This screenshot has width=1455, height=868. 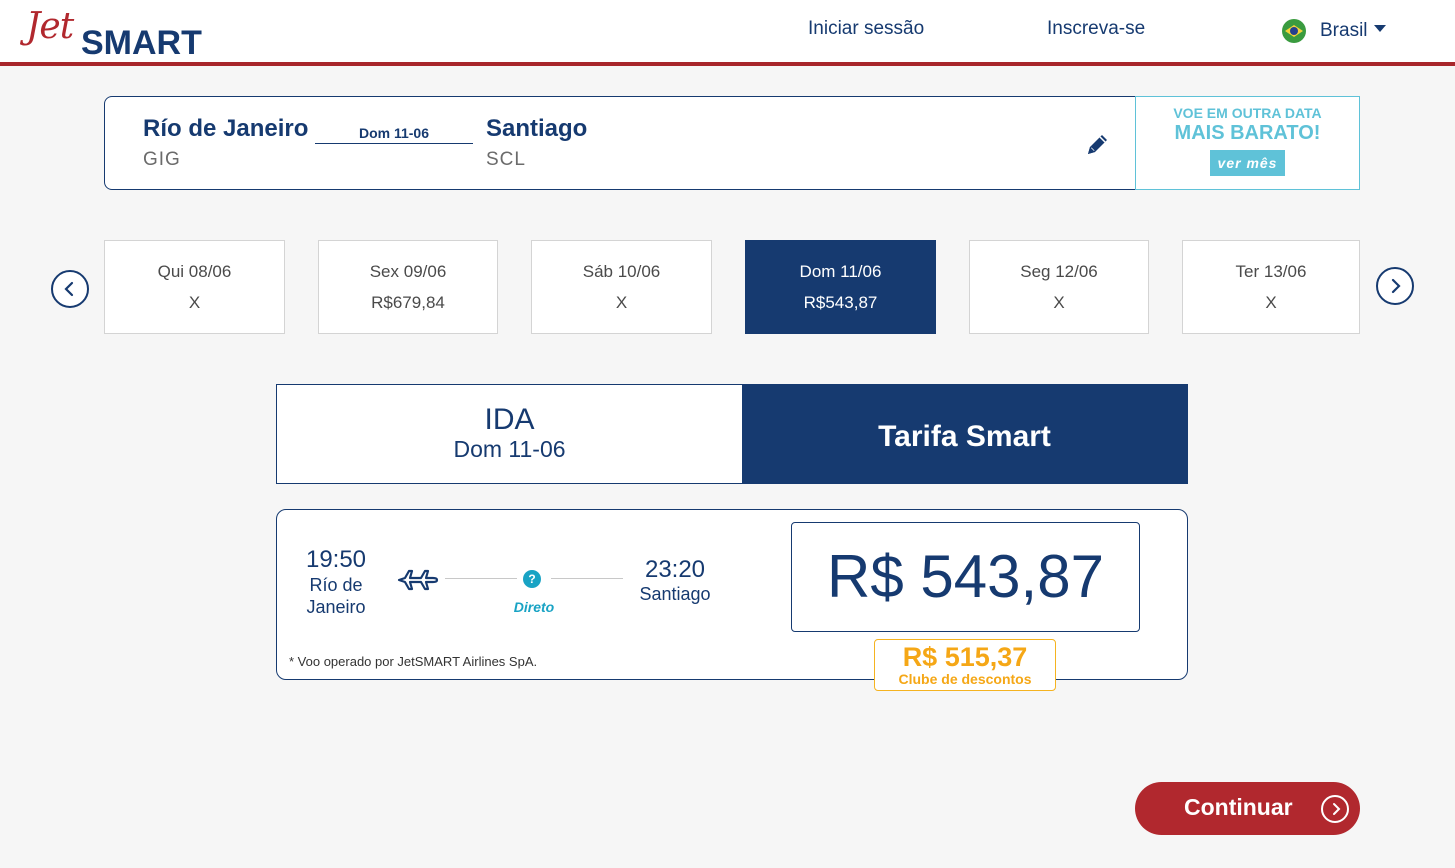 What do you see at coordinates (50, 26) in the screenshot?
I see `logo-jet-text: Jet` at bounding box center [50, 26].